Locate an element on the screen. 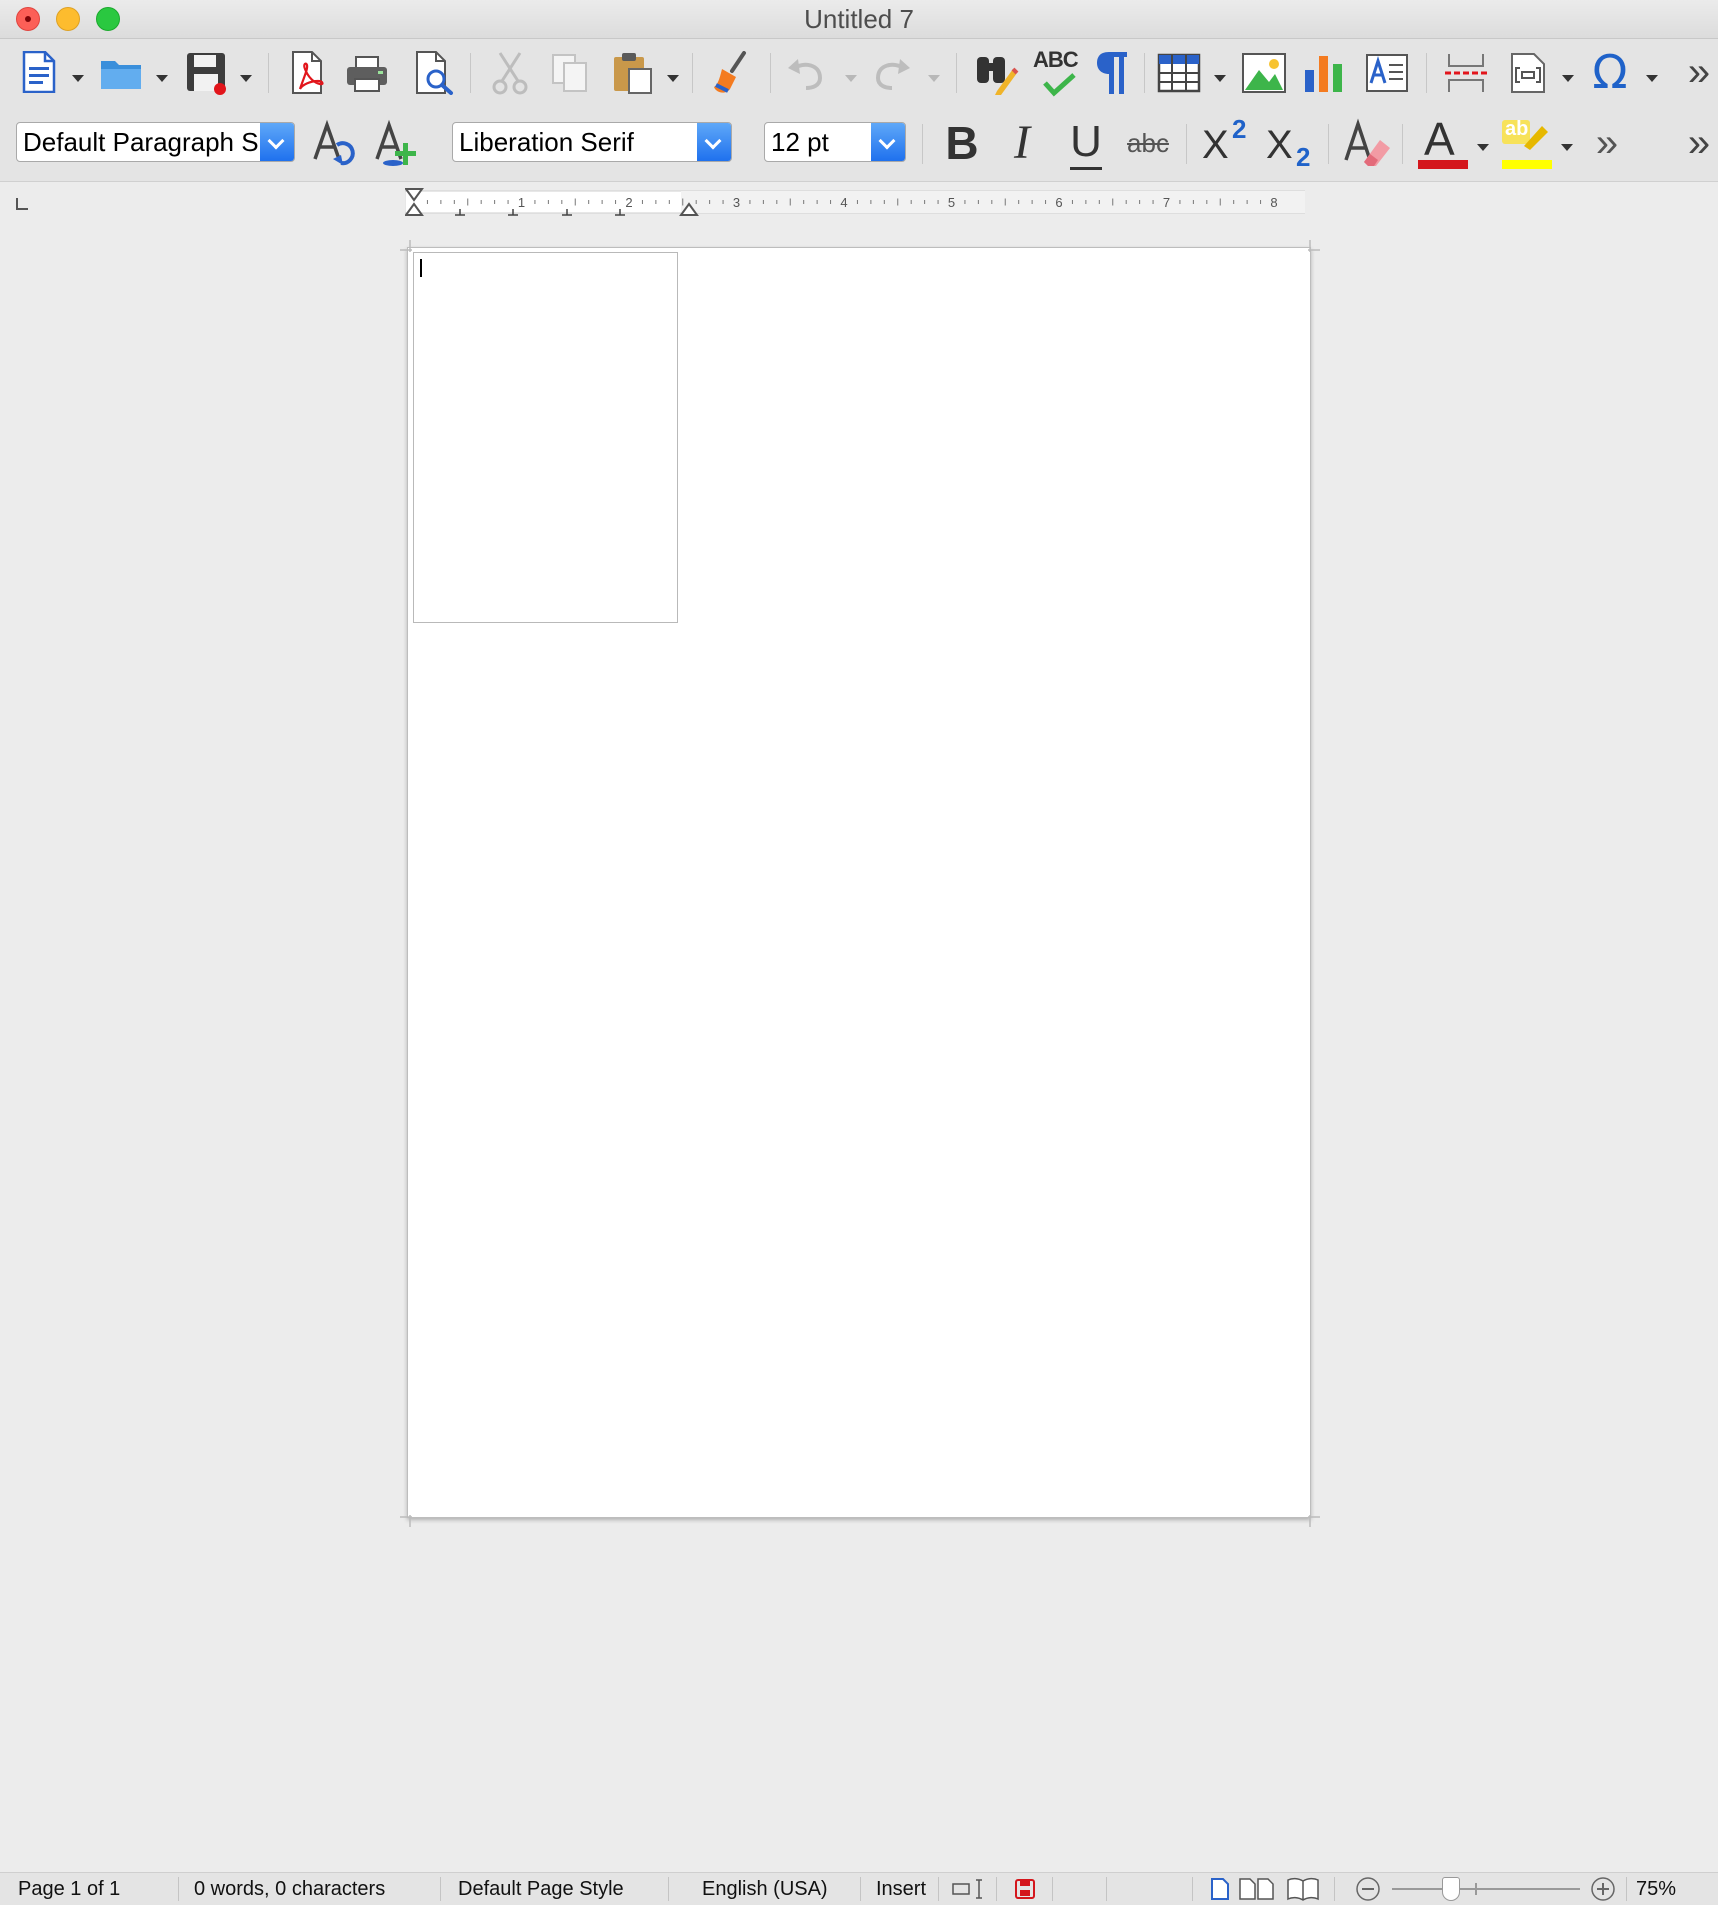 The image size is (1718, 1905). clone-formatting-icon is located at coordinates (730, 72).